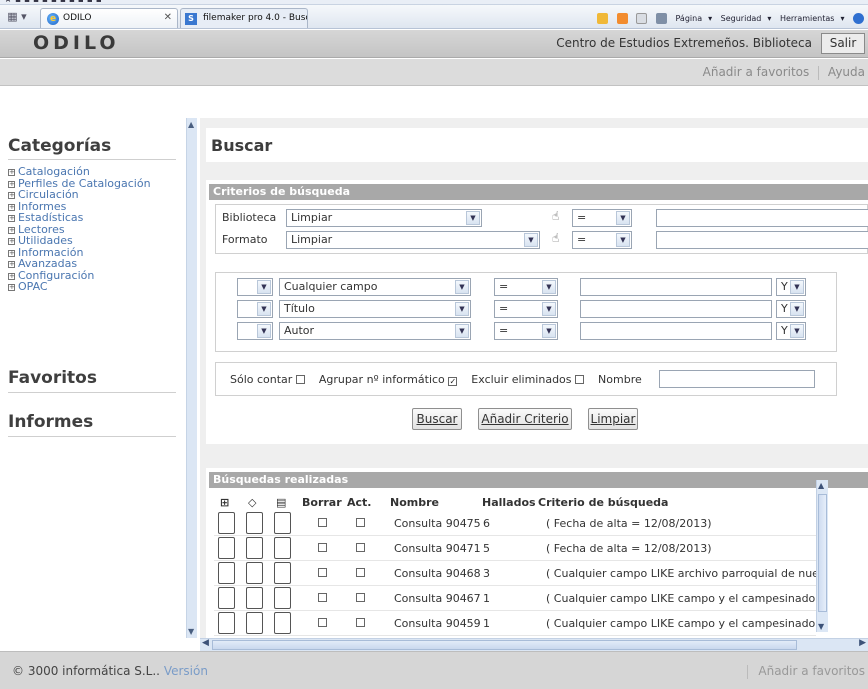 The image size is (868, 689). What do you see at coordinates (602, 218) in the screenshot?
I see `library-operator-select: = ▼` at bounding box center [602, 218].